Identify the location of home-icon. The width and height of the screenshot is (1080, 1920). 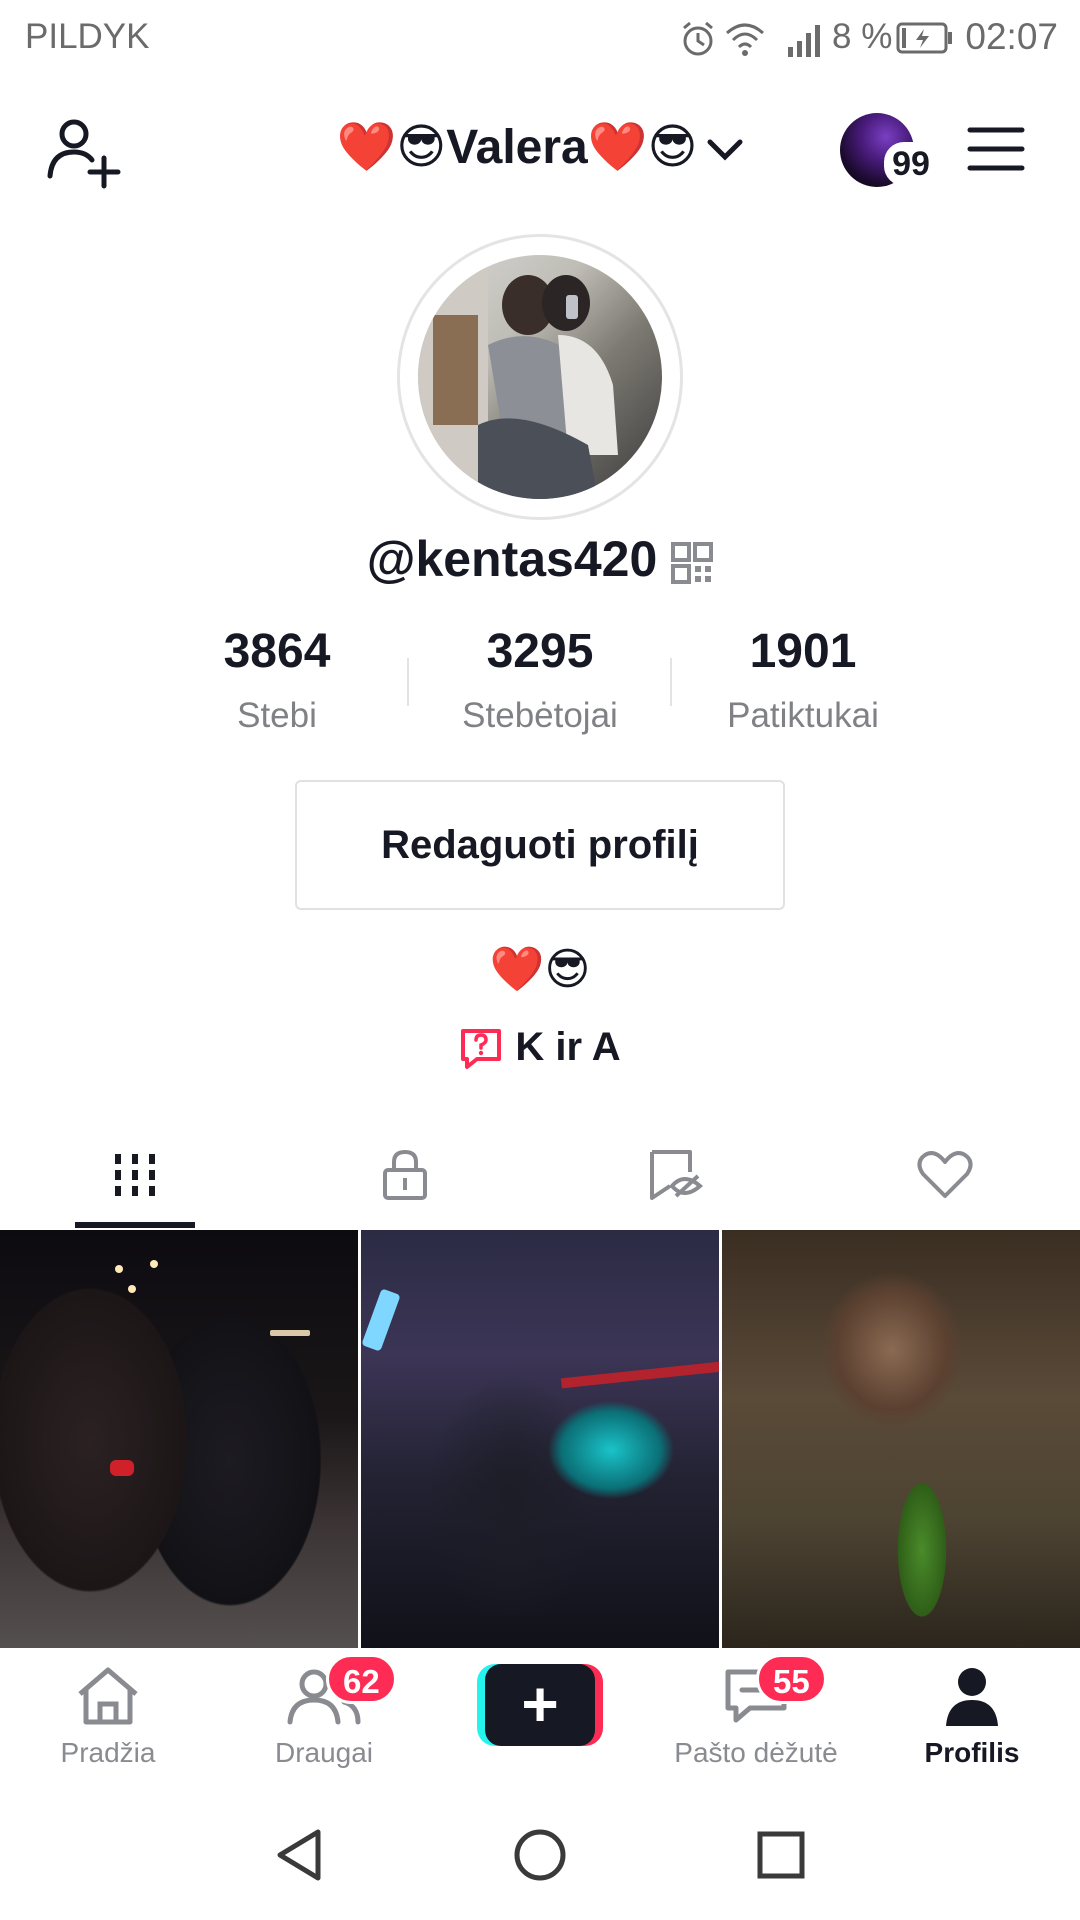
(108, 1696).